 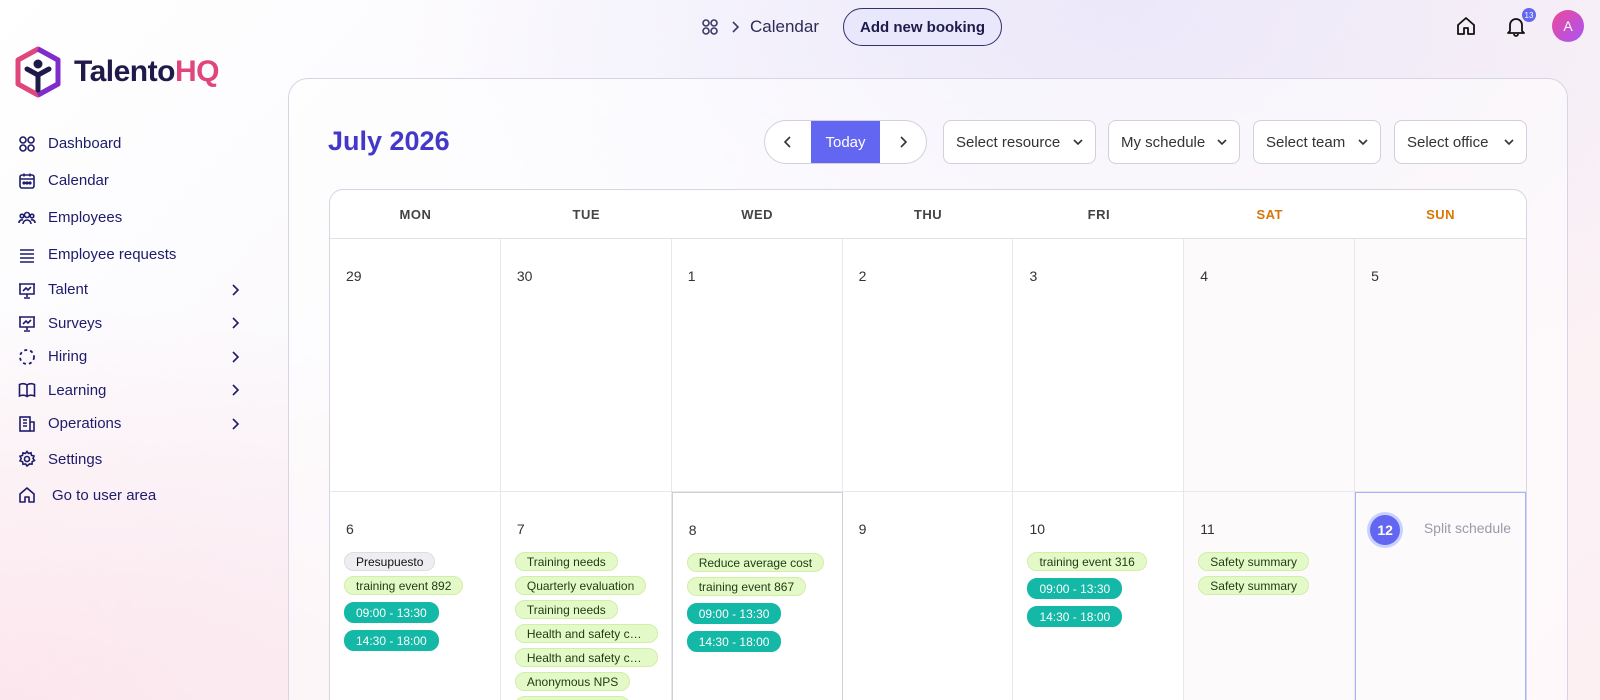 I want to click on day-number: 2, so click(x=862, y=276).